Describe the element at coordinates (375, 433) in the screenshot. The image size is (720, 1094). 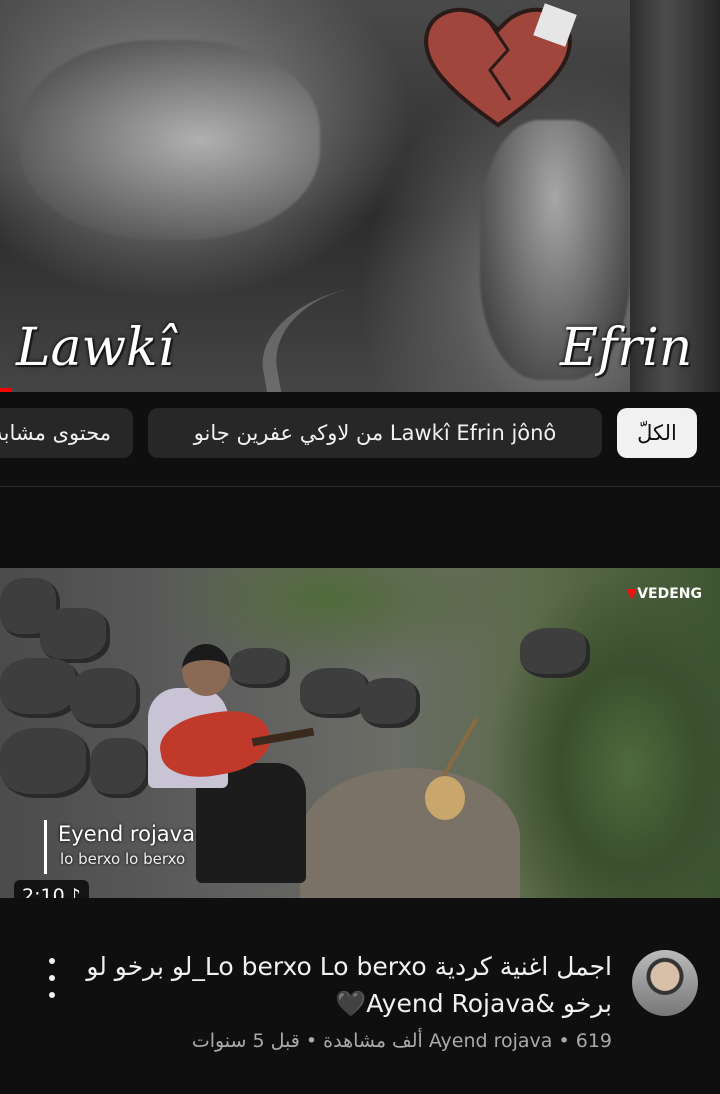
I see `chip-lawki-efrin: من لاوكي عفرين جانو Lawkî Efrin jônô` at that location.